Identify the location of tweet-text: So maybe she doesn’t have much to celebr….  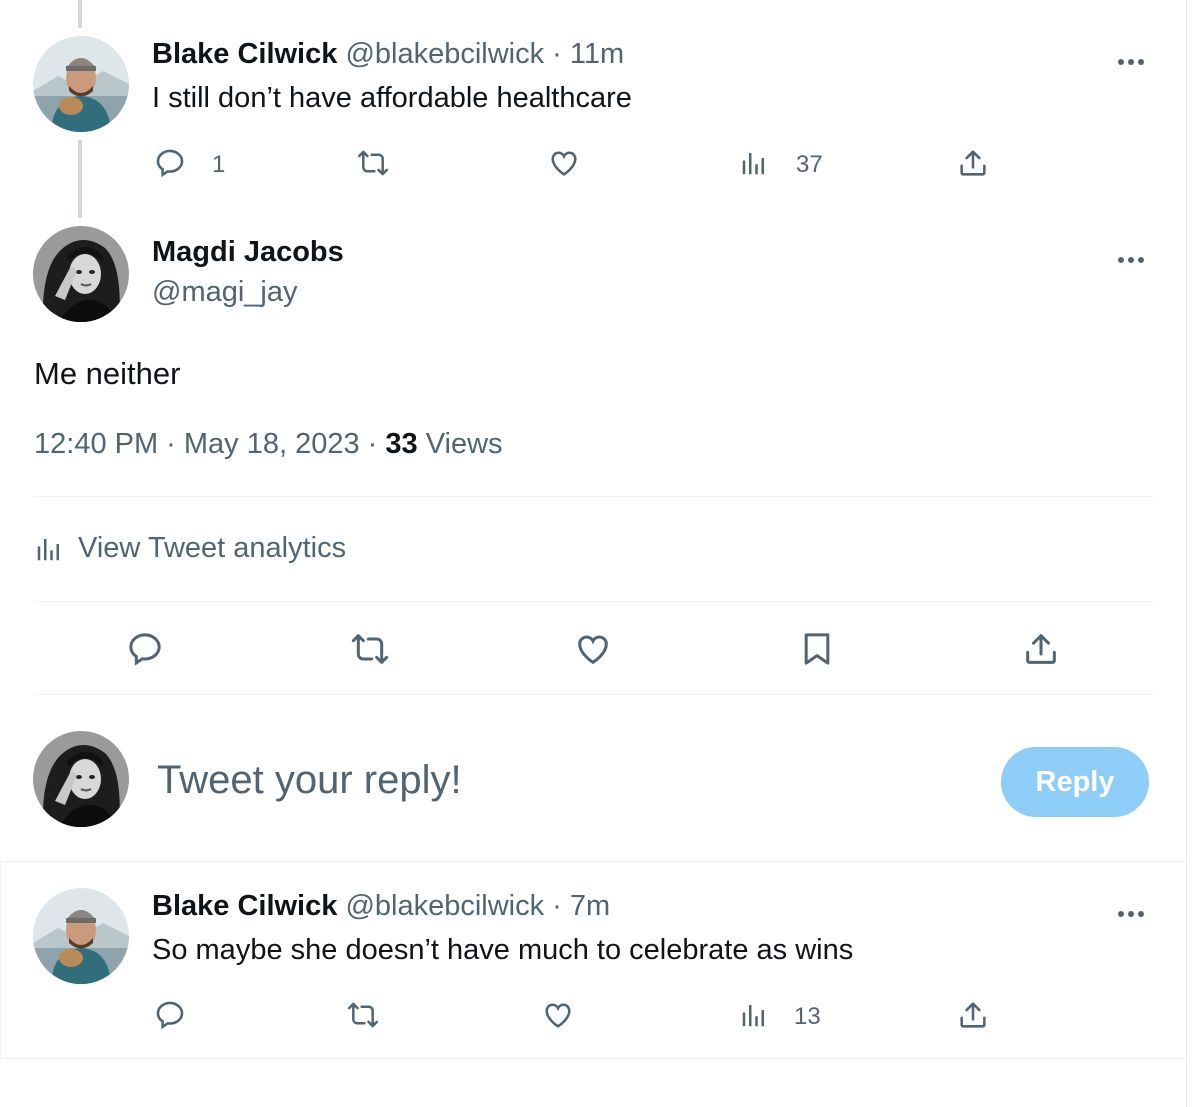
(503, 950).